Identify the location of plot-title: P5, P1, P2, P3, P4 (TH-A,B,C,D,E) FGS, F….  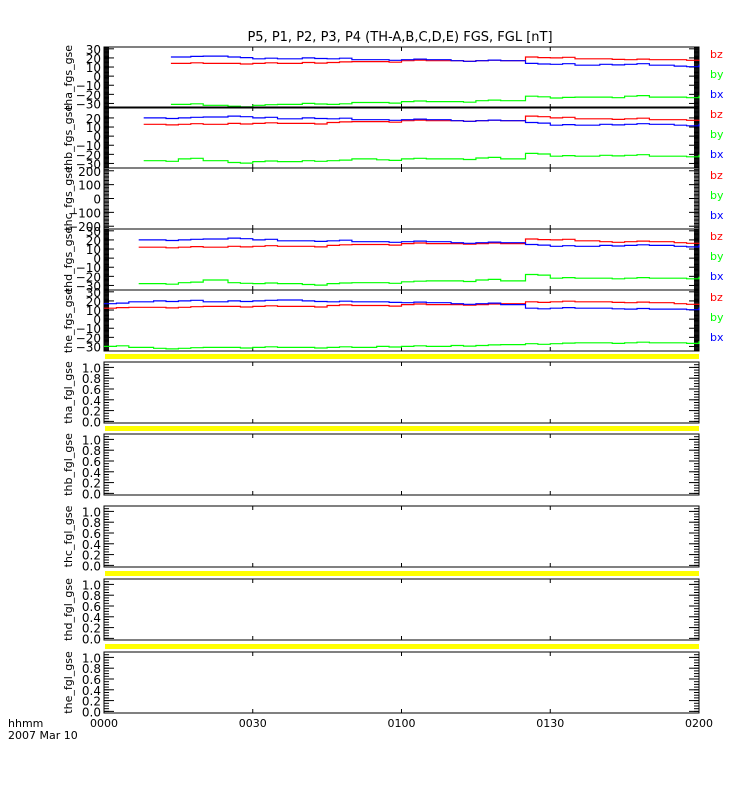
(399, 37).